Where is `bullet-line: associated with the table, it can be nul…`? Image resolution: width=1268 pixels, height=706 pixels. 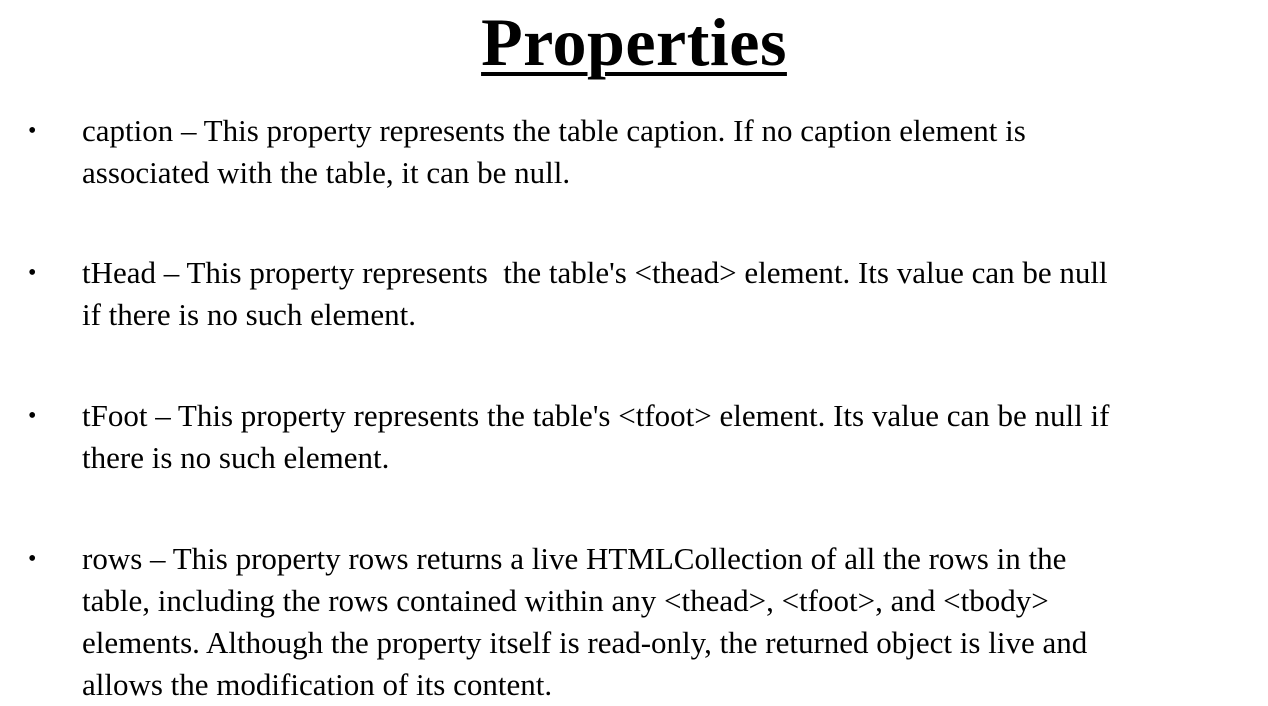
bullet-line: associated with the table, it can be nul… is located at coordinates (326, 172).